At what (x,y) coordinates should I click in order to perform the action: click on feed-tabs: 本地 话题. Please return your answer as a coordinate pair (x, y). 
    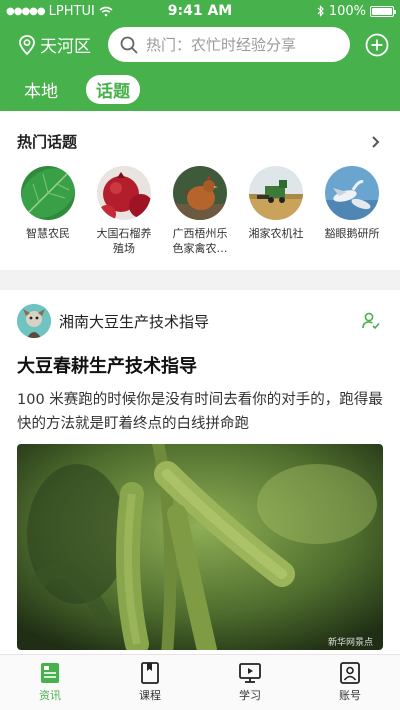
    Looking at the image, I should click on (200, 89).